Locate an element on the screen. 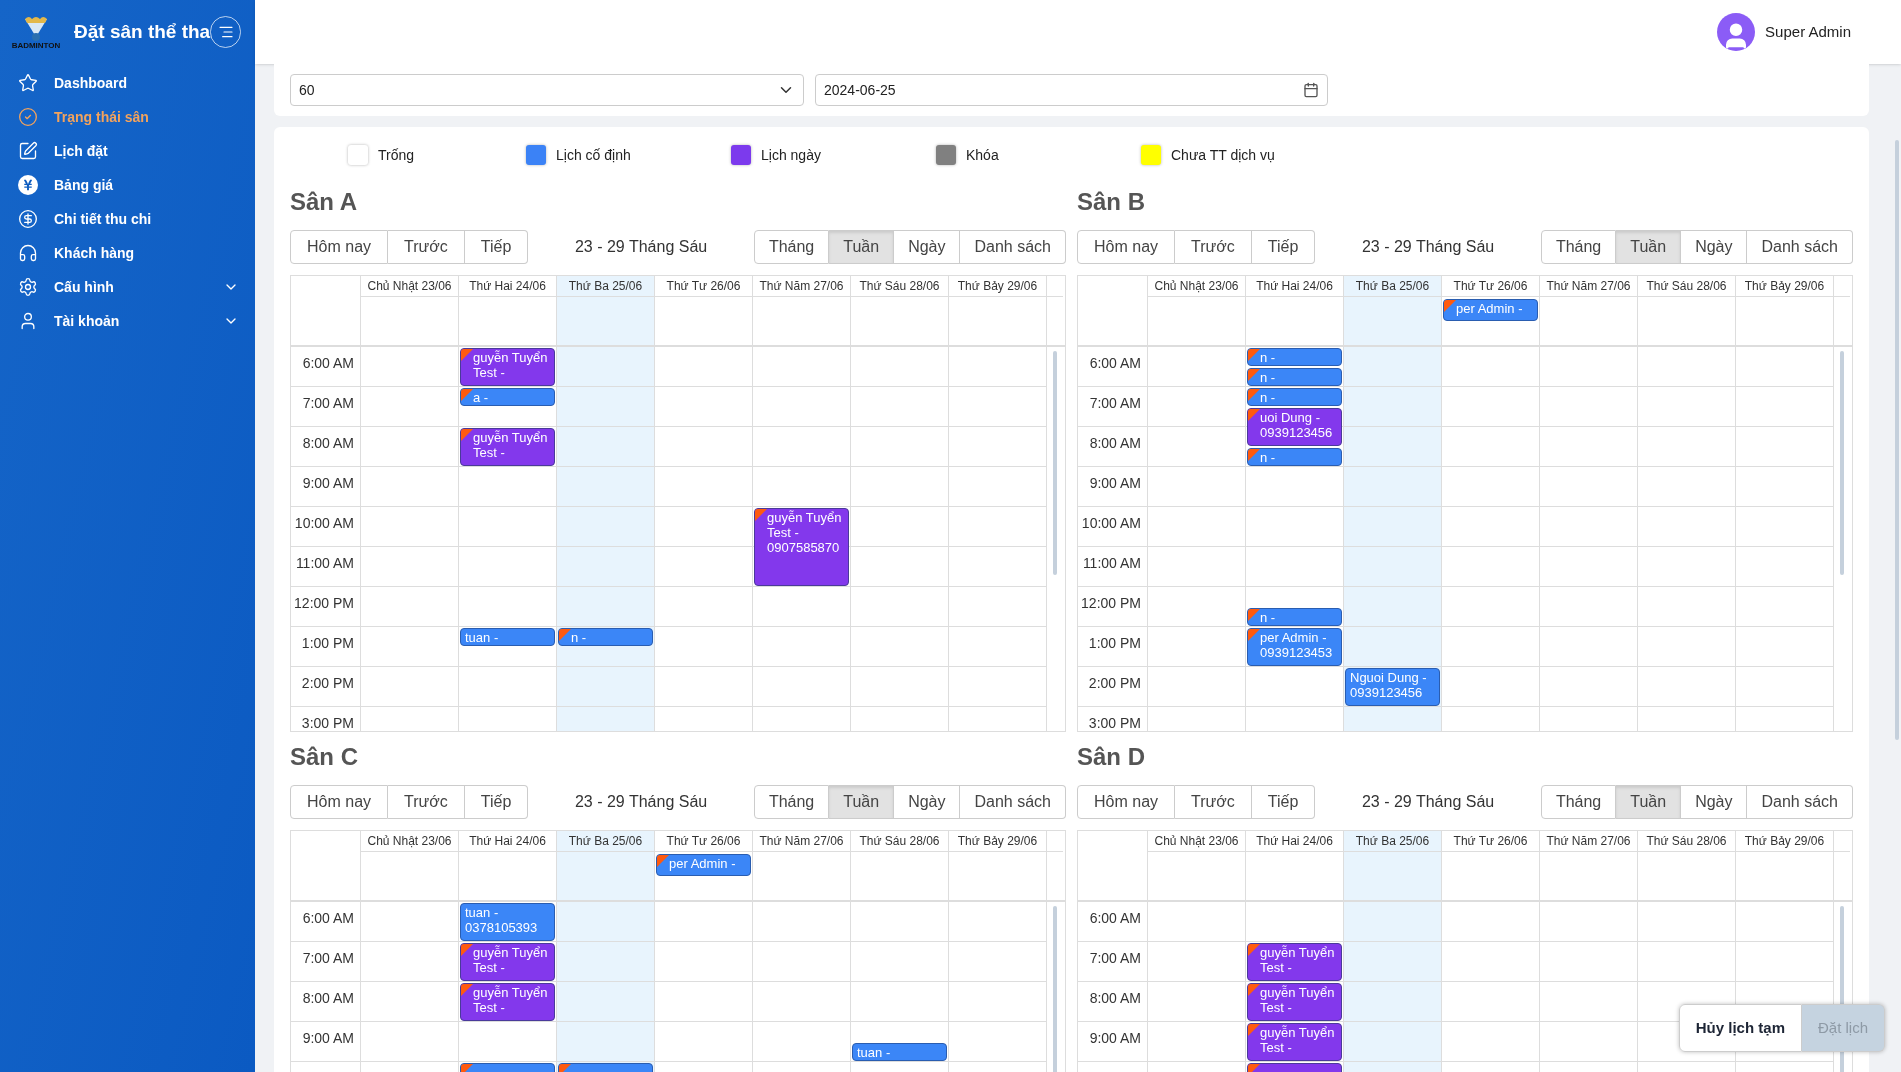 This screenshot has width=1901, height=1072. booking-event: uoi Dung - 0939123456 is located at coordinates (1294, 427).